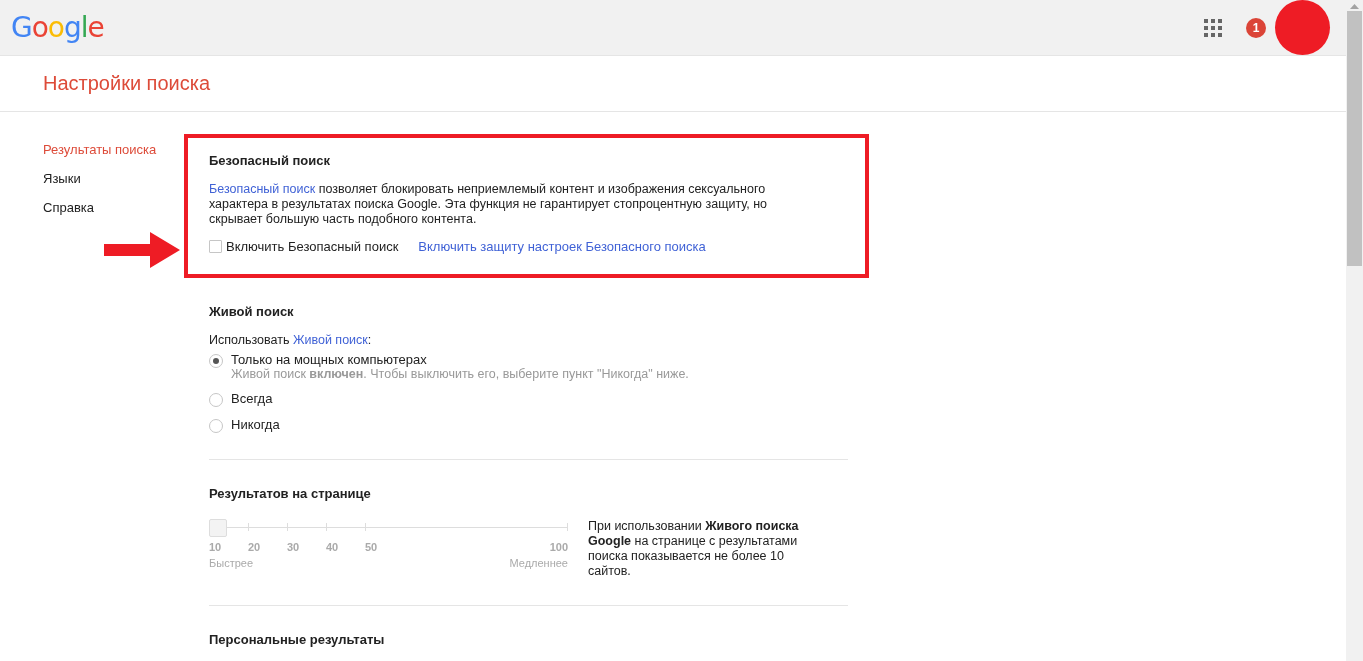 This screenshot has height=661, width=1363. What do you see at coordinates (1213, 27) in the screenshot?
I see `apps-grid-icon` at bounding box center [1213, 27].